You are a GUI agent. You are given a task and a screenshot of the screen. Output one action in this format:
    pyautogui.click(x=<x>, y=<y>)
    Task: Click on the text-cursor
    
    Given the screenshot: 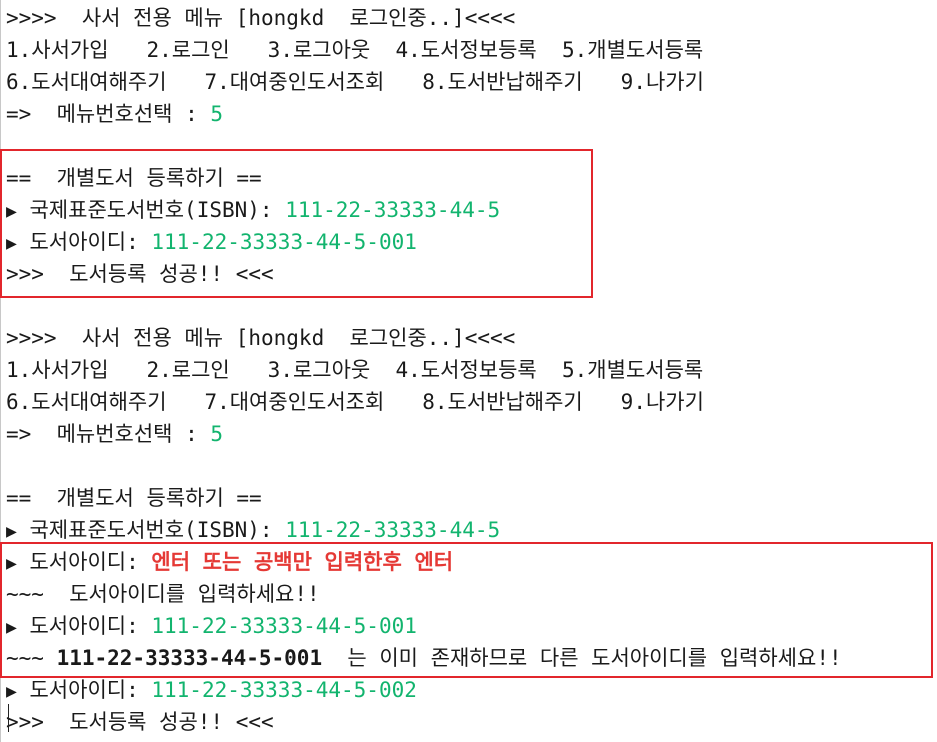 What is the action you would take?
    pyautogui.click(x=8, y=718)
    